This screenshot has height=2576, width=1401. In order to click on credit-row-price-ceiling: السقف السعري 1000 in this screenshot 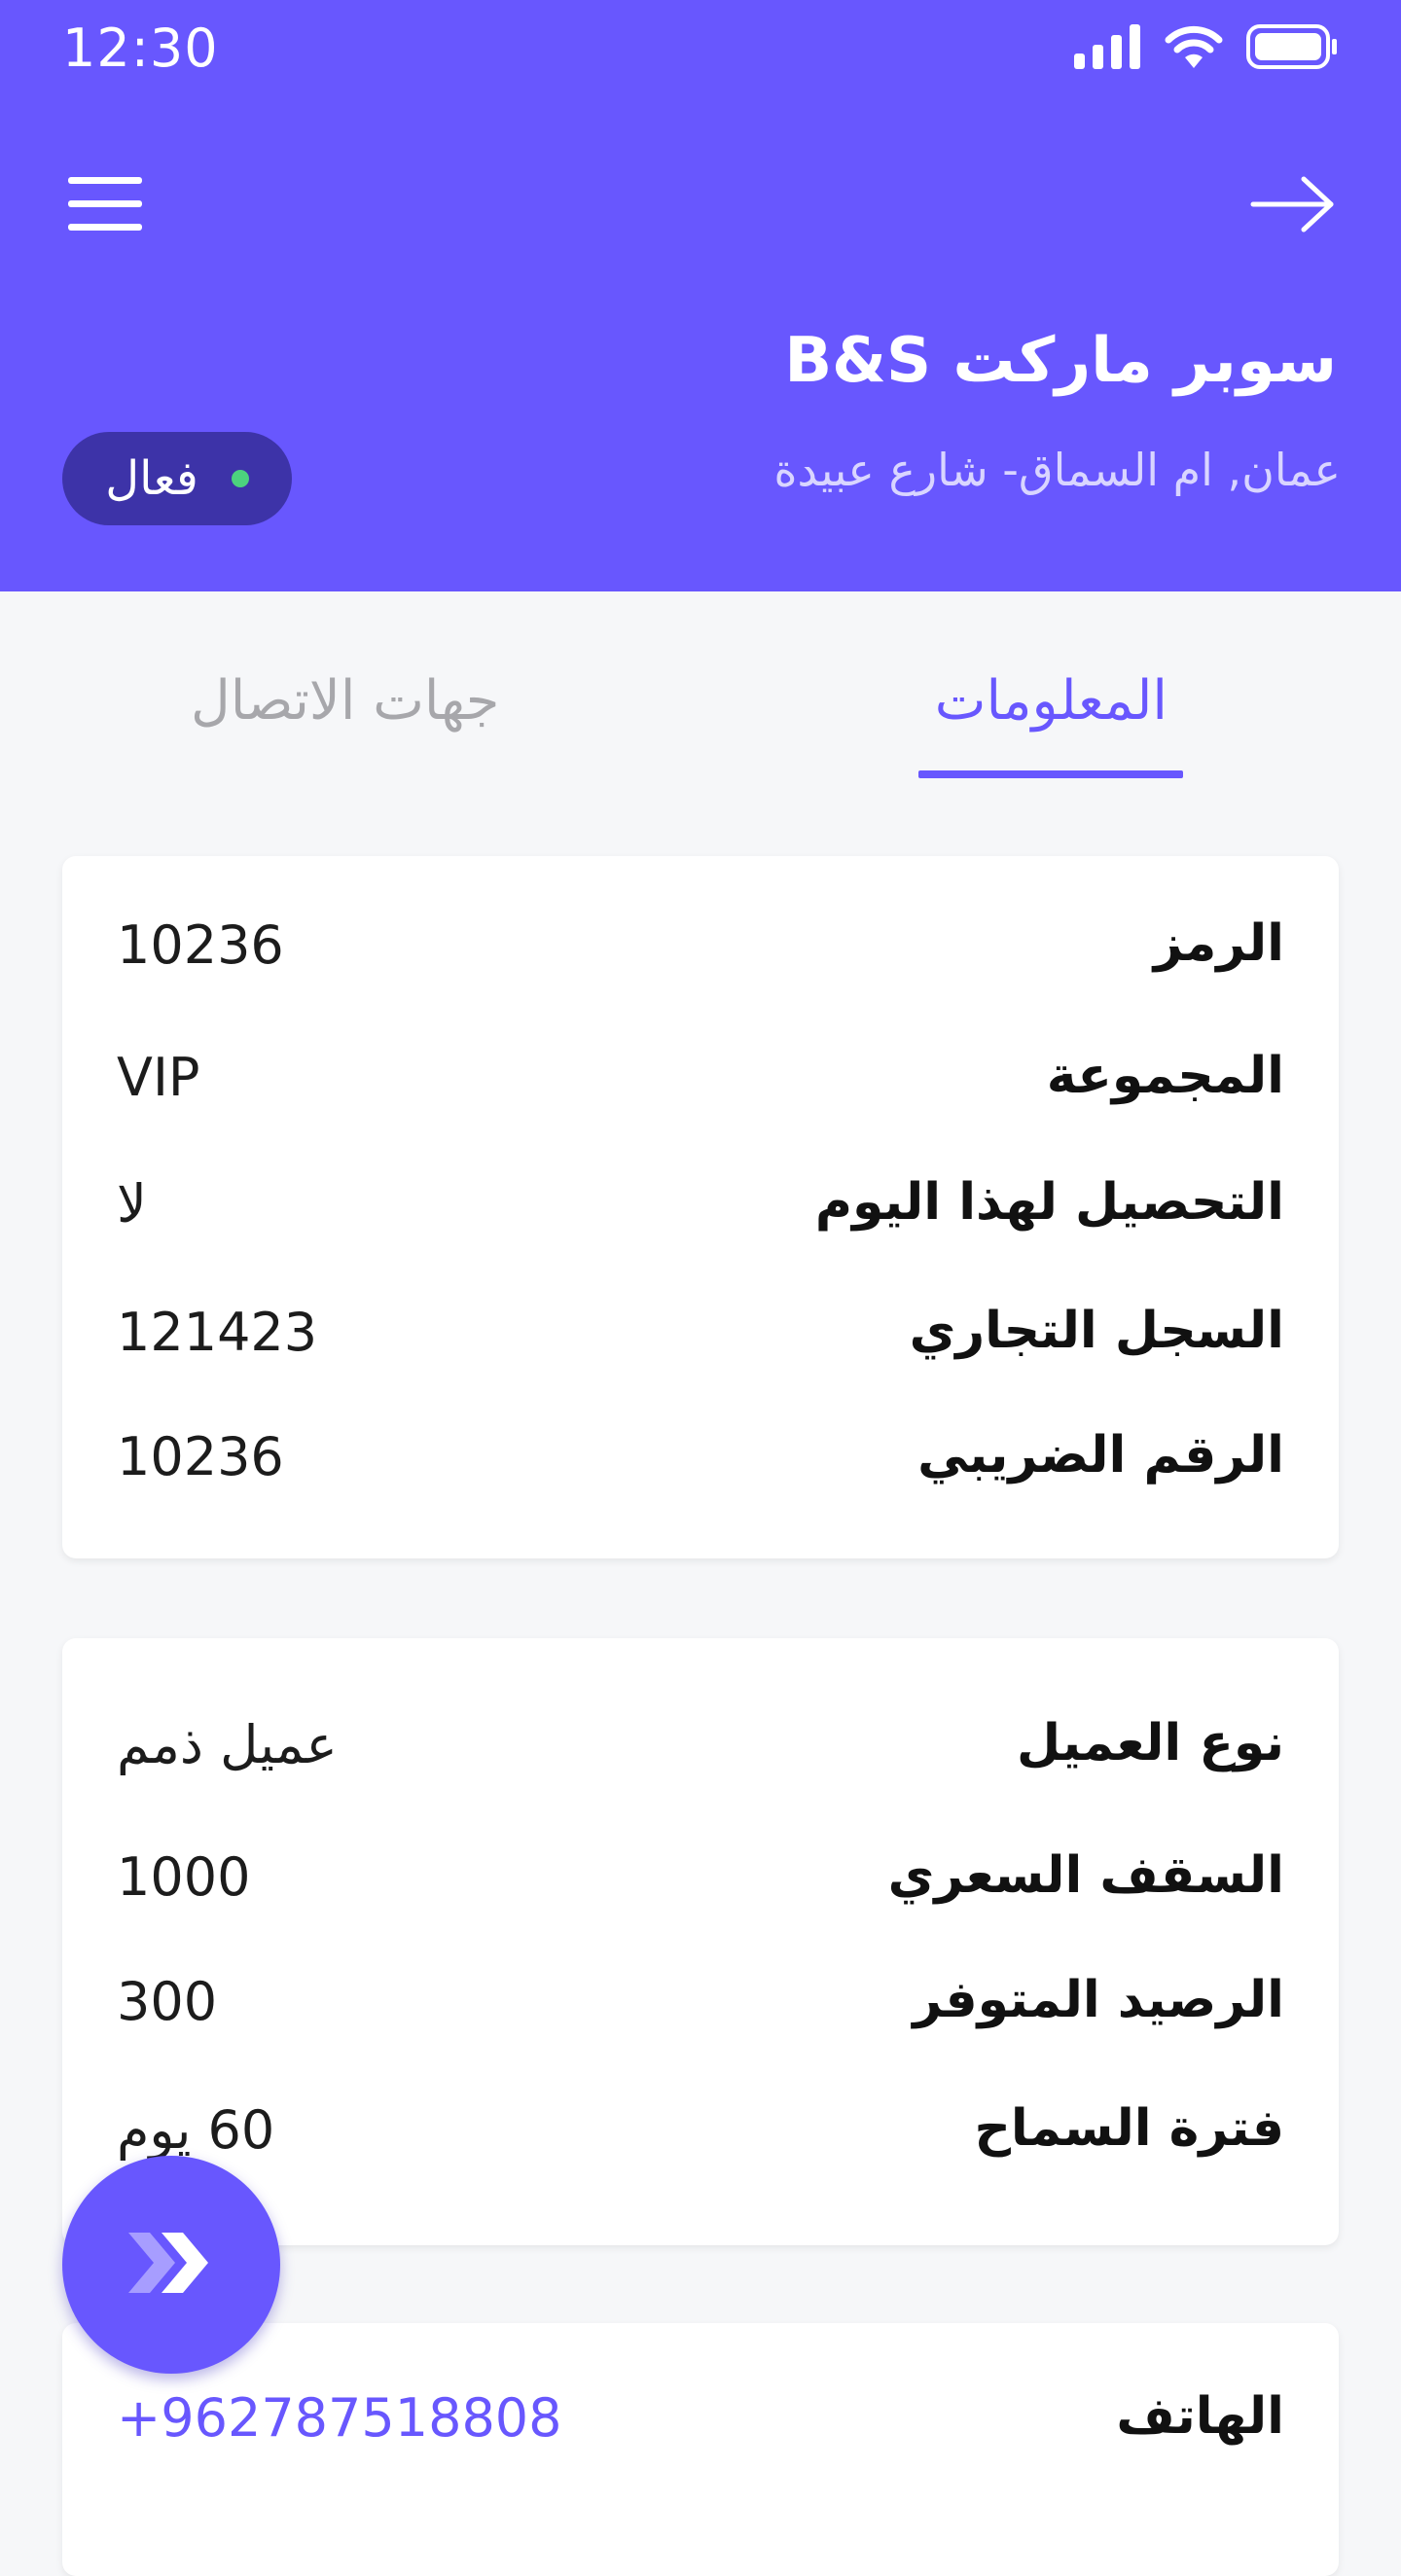, I will do `click(700, 1890)`.